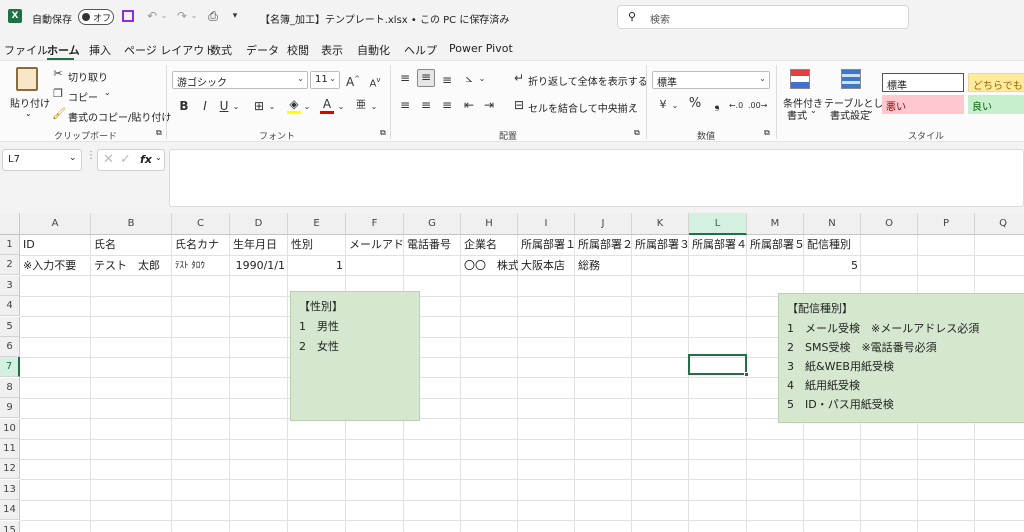  Describe the element at coordinates (28, 113) in the screenshot. I see `paste-dropdown-icon: ⌄` at that location.